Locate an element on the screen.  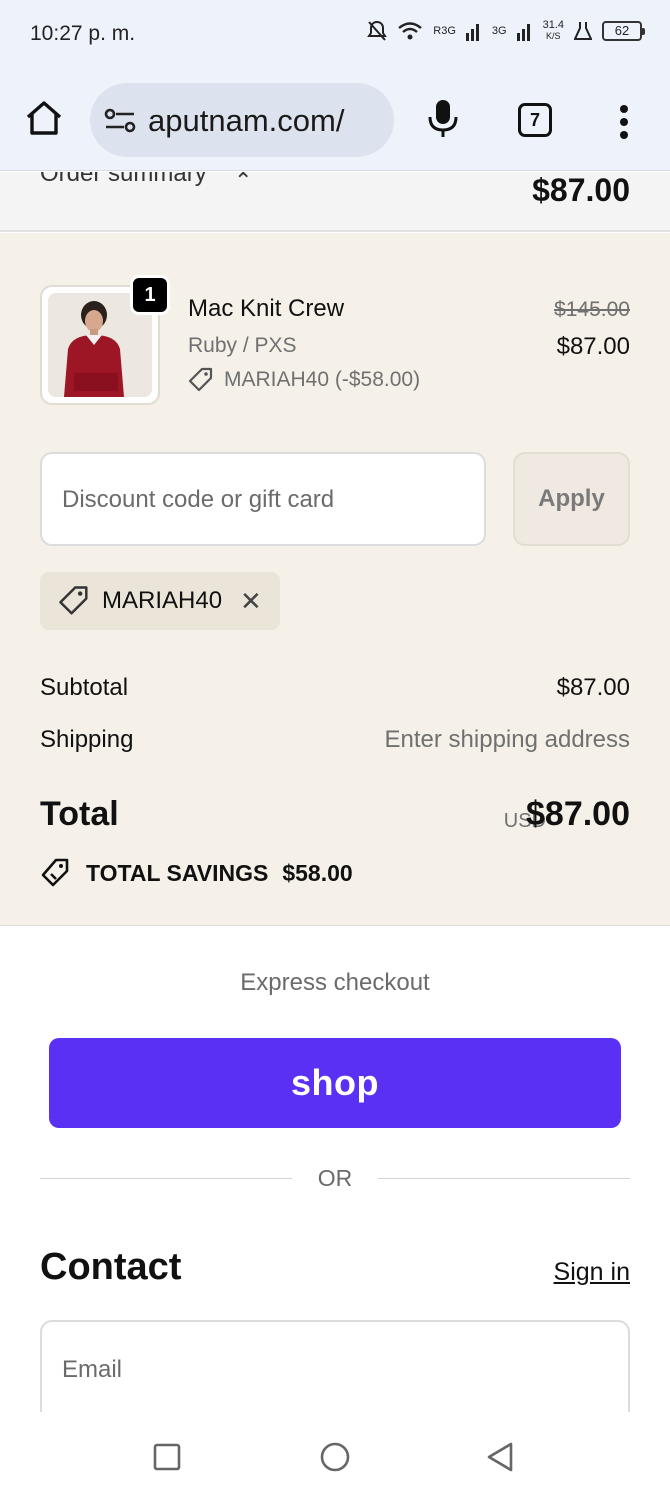
status-icons: R3G 3G 31.4 K/S 62 is located at coordinates (506, 30).